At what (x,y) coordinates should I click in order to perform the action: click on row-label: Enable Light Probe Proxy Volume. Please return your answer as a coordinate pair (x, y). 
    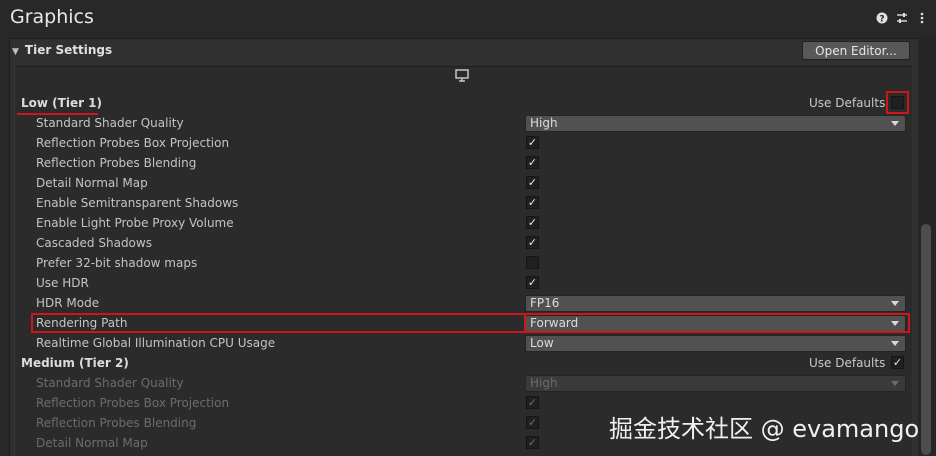
    Looking at the image, I should click on (135, 223).